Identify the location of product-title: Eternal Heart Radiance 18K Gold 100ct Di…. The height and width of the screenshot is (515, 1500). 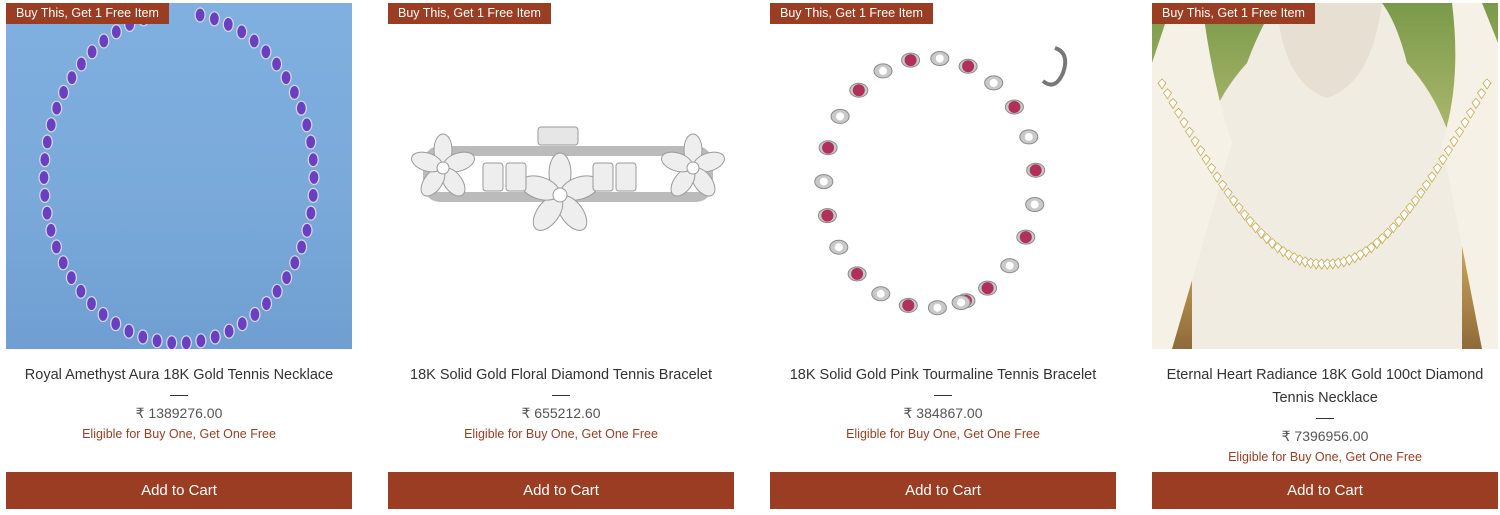
(1325, 386).